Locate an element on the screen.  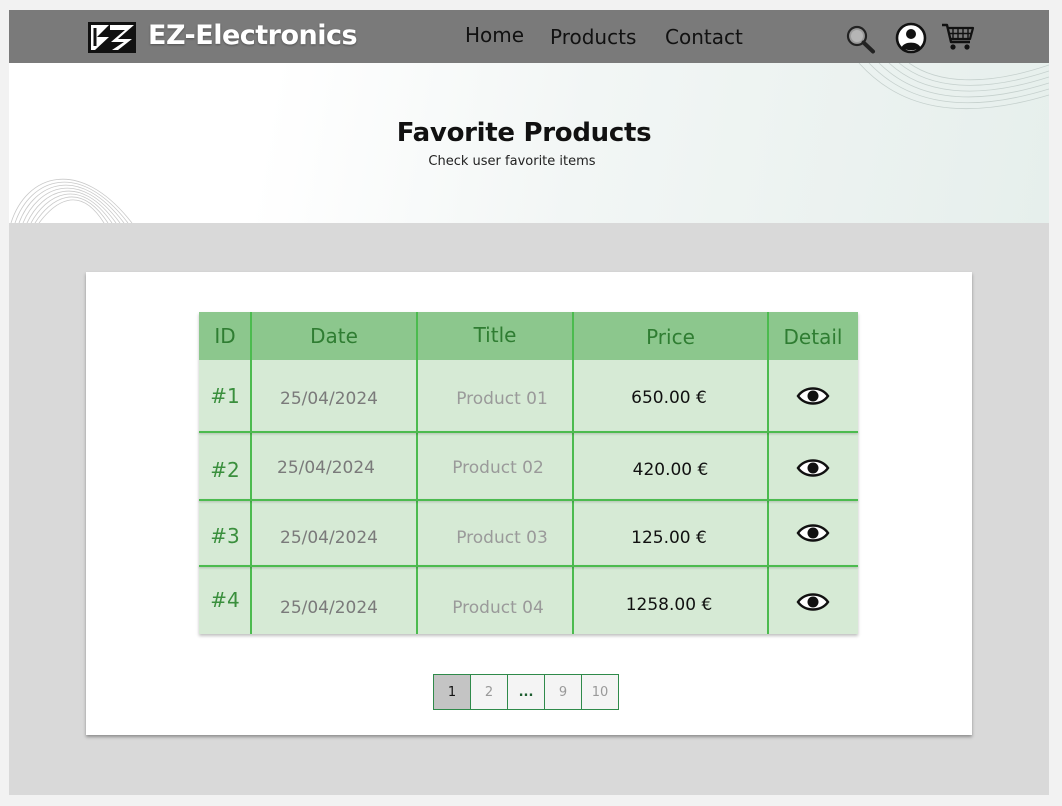
row-2-date: 25/04/2024 is located at coordinates (326, 468).